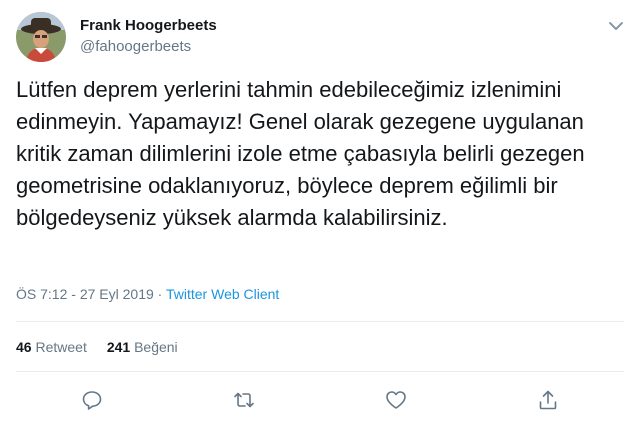 The width and height of the screenshot is (640, 425). Describe the element at coordinates (156, 347) in the screenshot. I see `likes-label: Beğeni` at that location.